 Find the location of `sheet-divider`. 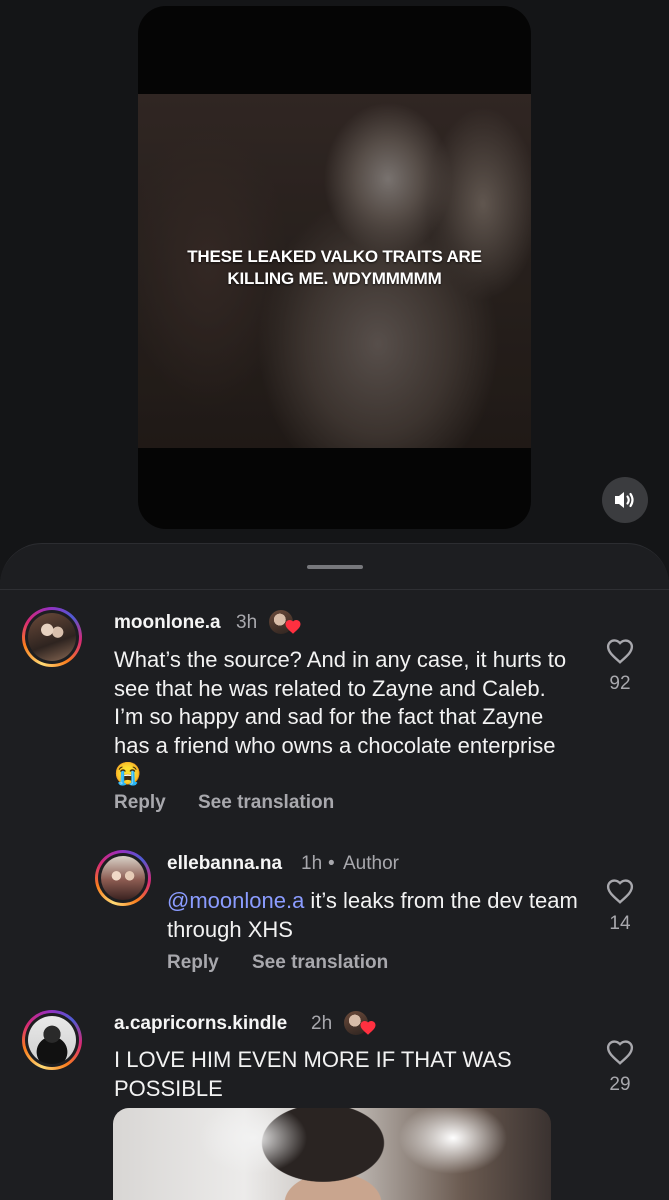

sheet-divider is located at coordinates (334, 589).